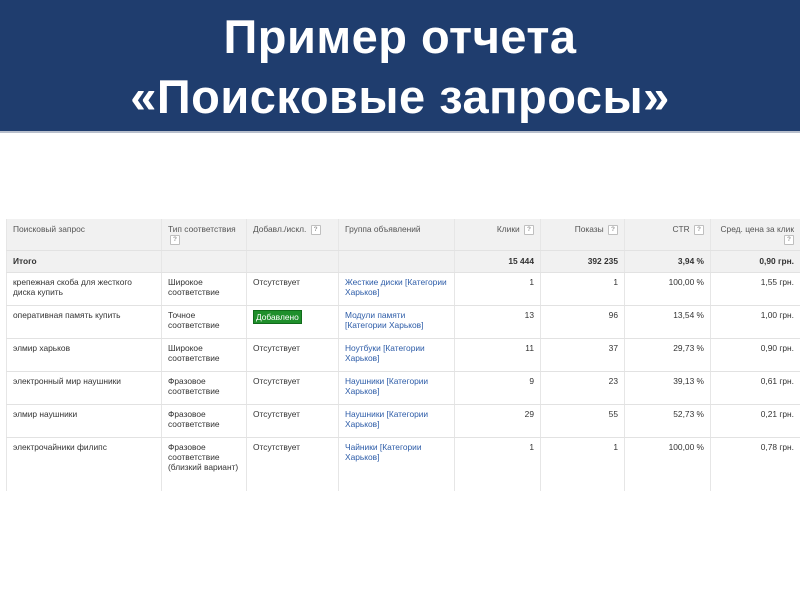  Describe the element at coordinates (292, 235) in the screenshot. I see `column-header-added-excluded: Добавл./искл. ?` at that location.